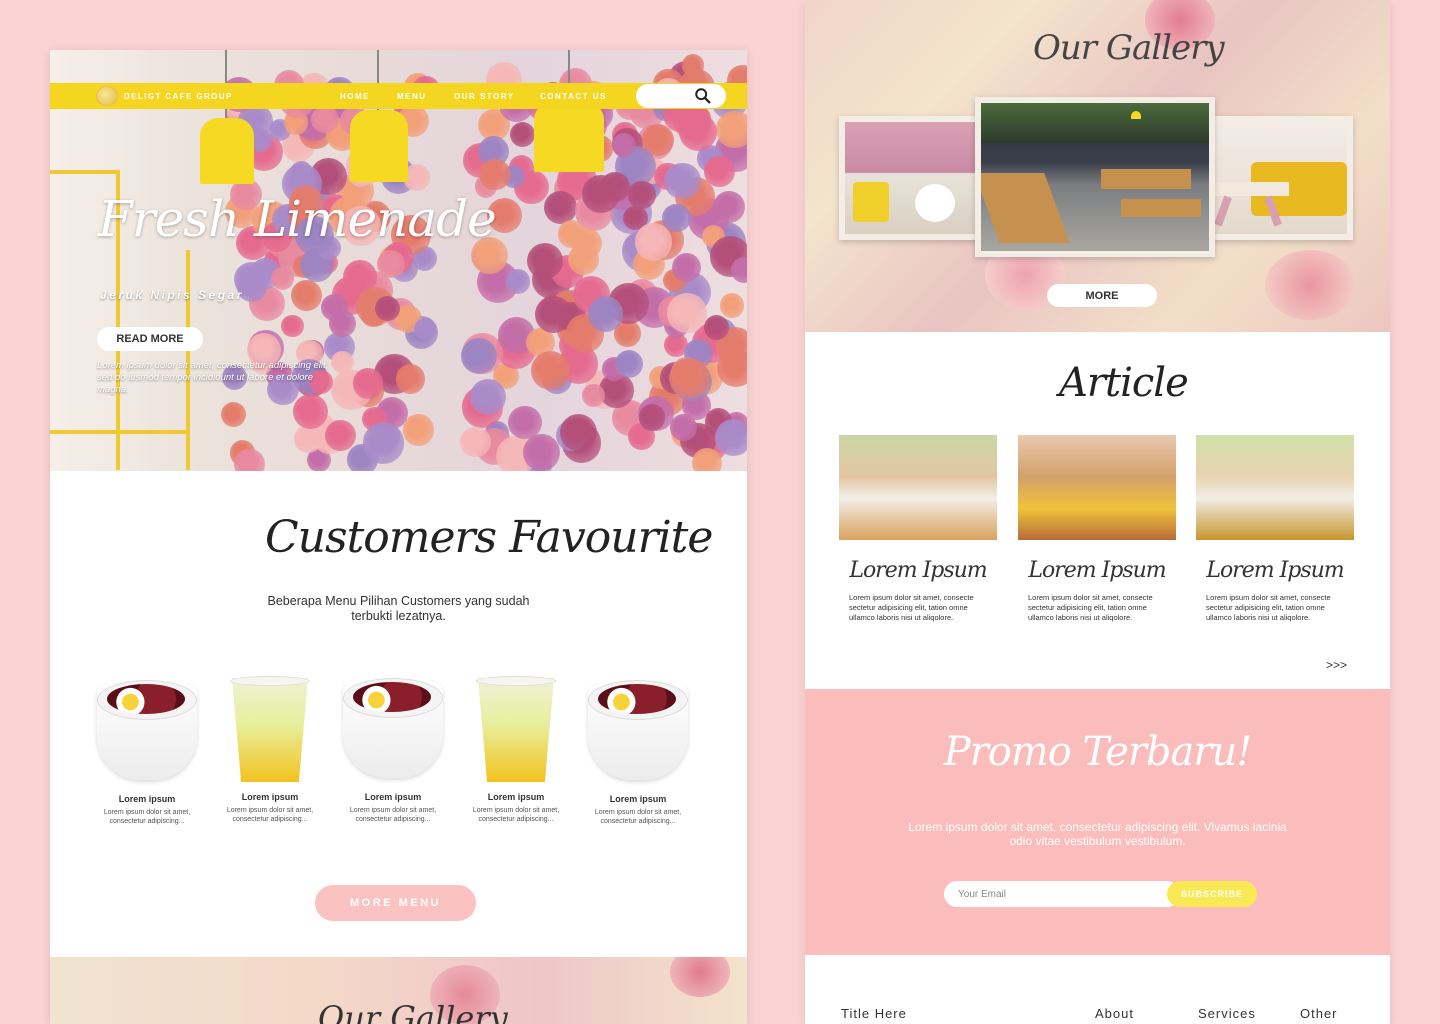  I want to click on photo-dining-room, so click(1095, 177).